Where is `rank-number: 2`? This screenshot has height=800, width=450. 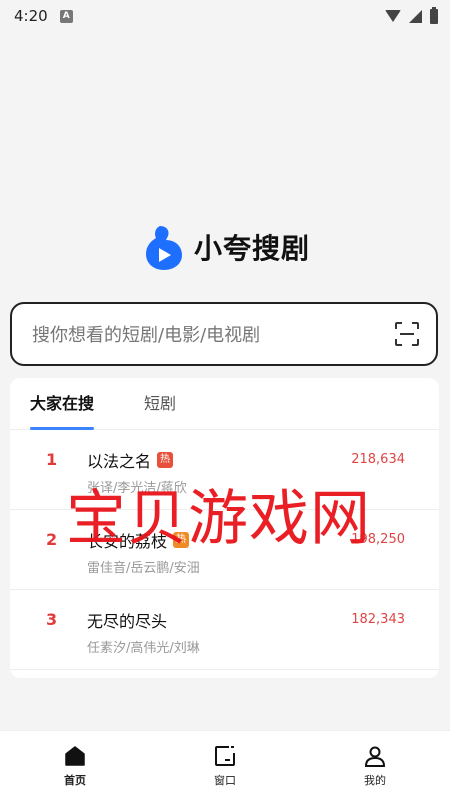
rank-number: 2 is located at coordinates (52, 539).